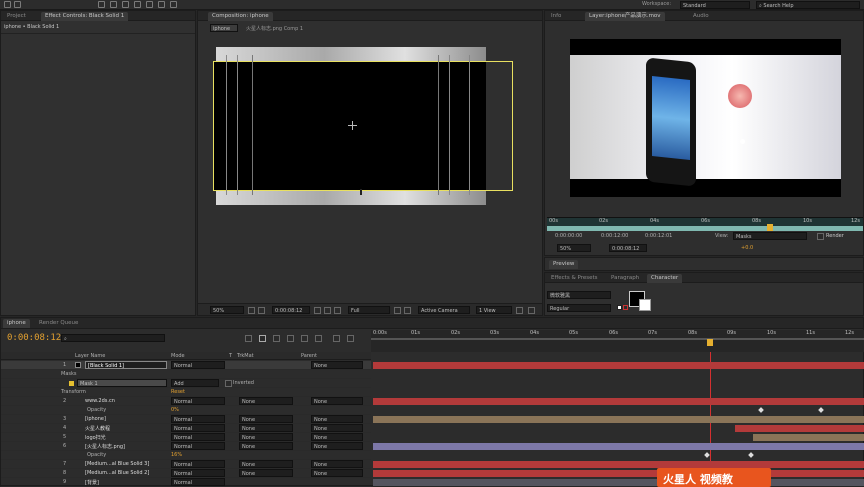 This screenshot has width=864, height=487. Describe the element at coordinates (397, 310) in the screenshot. I see `region-of-interest-icon` at that location.